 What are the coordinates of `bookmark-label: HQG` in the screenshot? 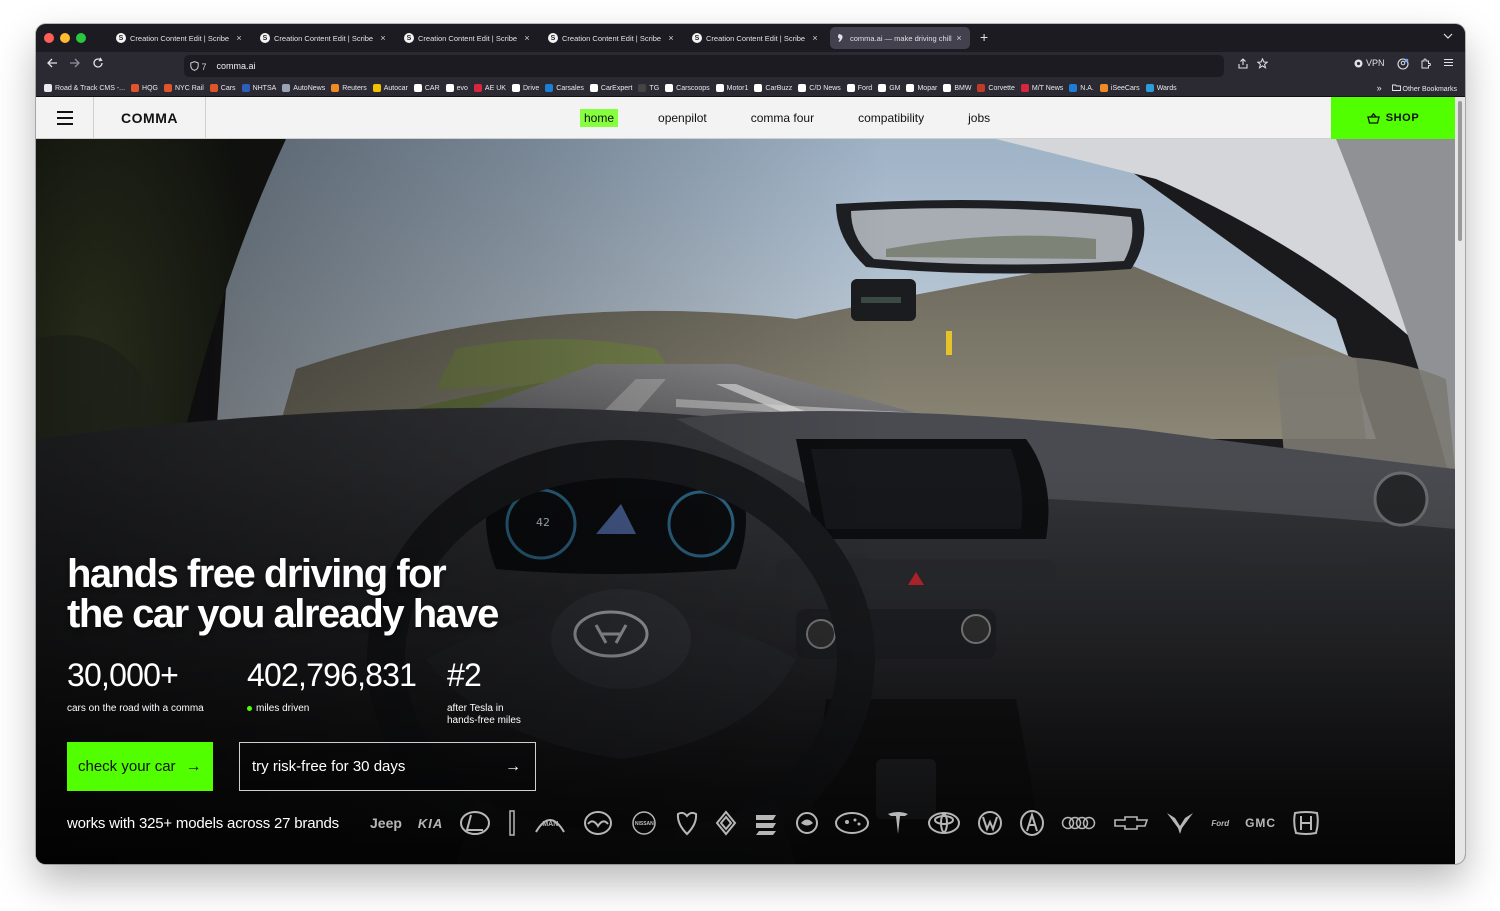 It's located at (150, 88).